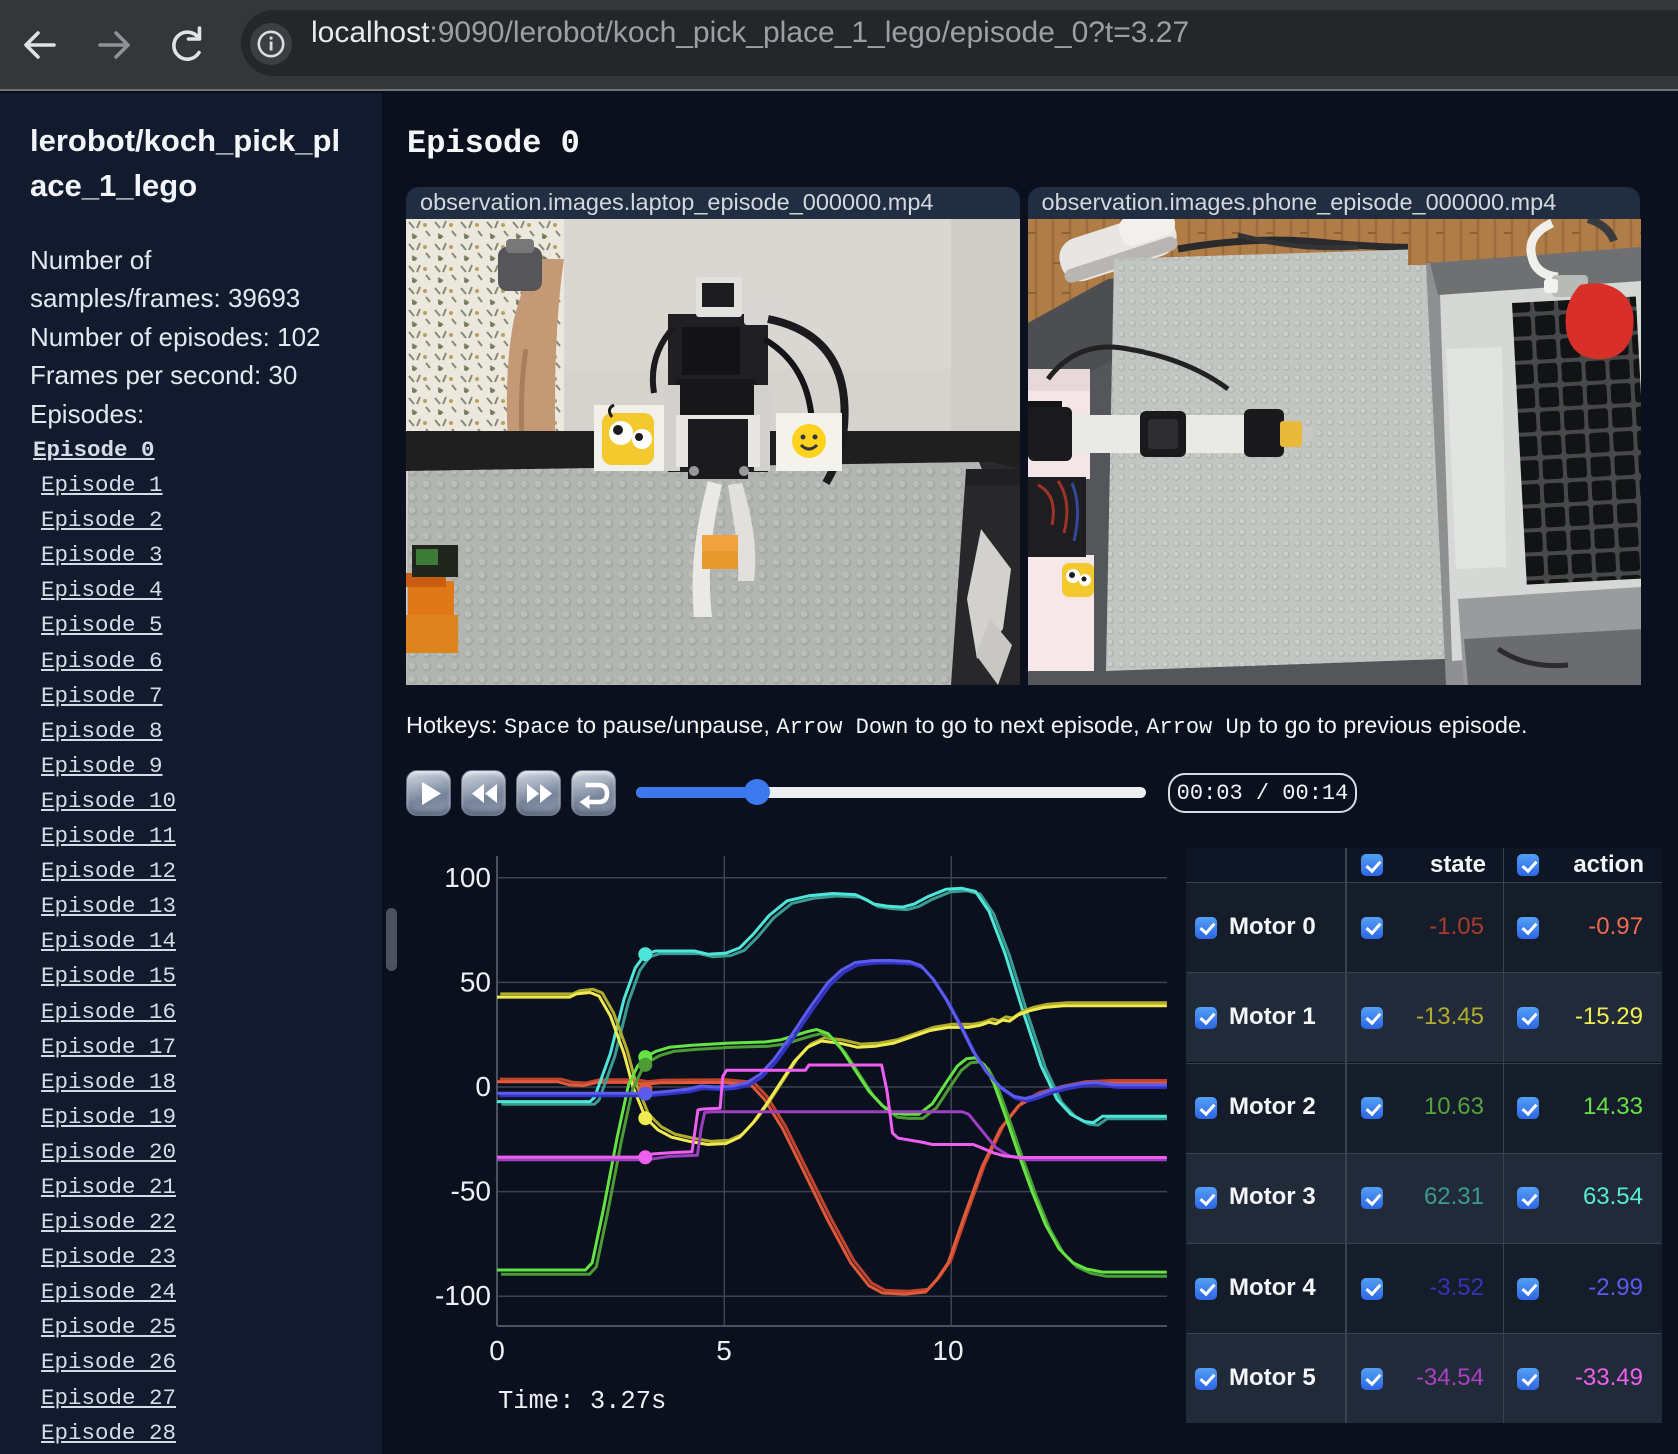  Describe the element at coordinates (475, 981) in the screenshot. I see `svg-text: 50` at that location.